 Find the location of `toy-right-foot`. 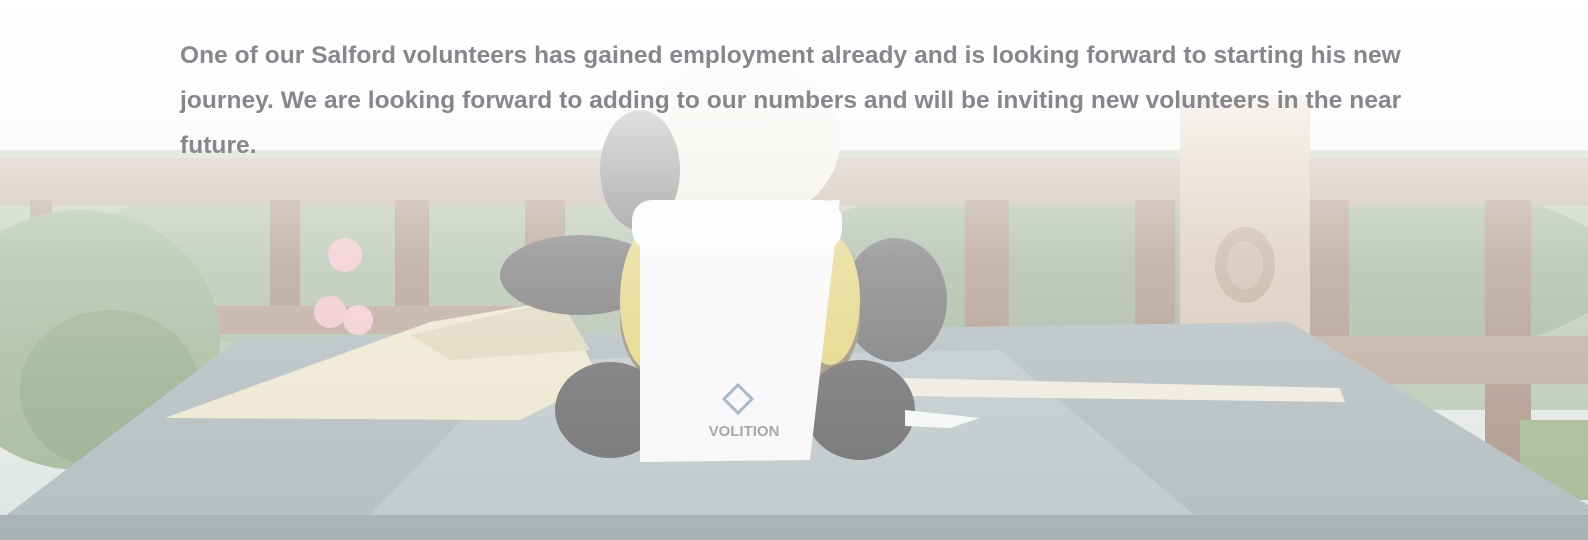

toy-right-foot is located at coordinates (860, 410).